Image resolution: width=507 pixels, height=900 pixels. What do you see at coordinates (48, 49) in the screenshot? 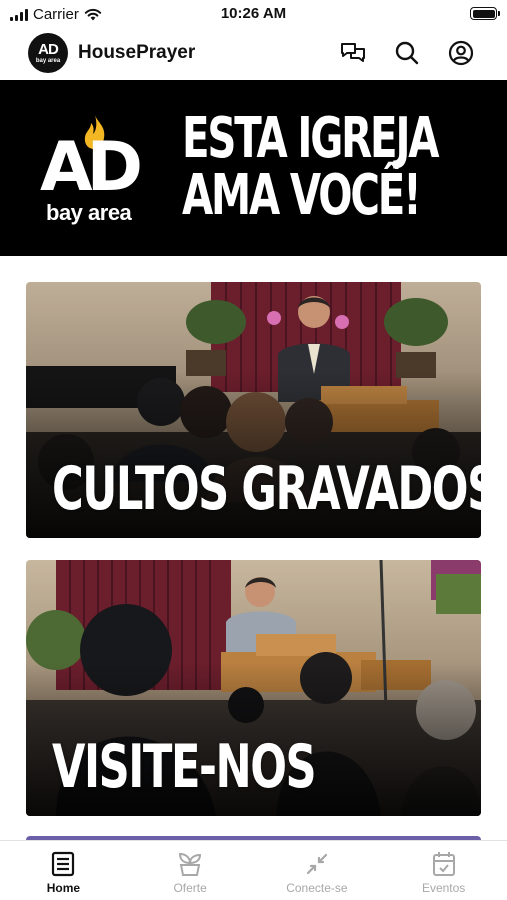
I see `logo-badge-text: AD` at bounding box center [48, 49].